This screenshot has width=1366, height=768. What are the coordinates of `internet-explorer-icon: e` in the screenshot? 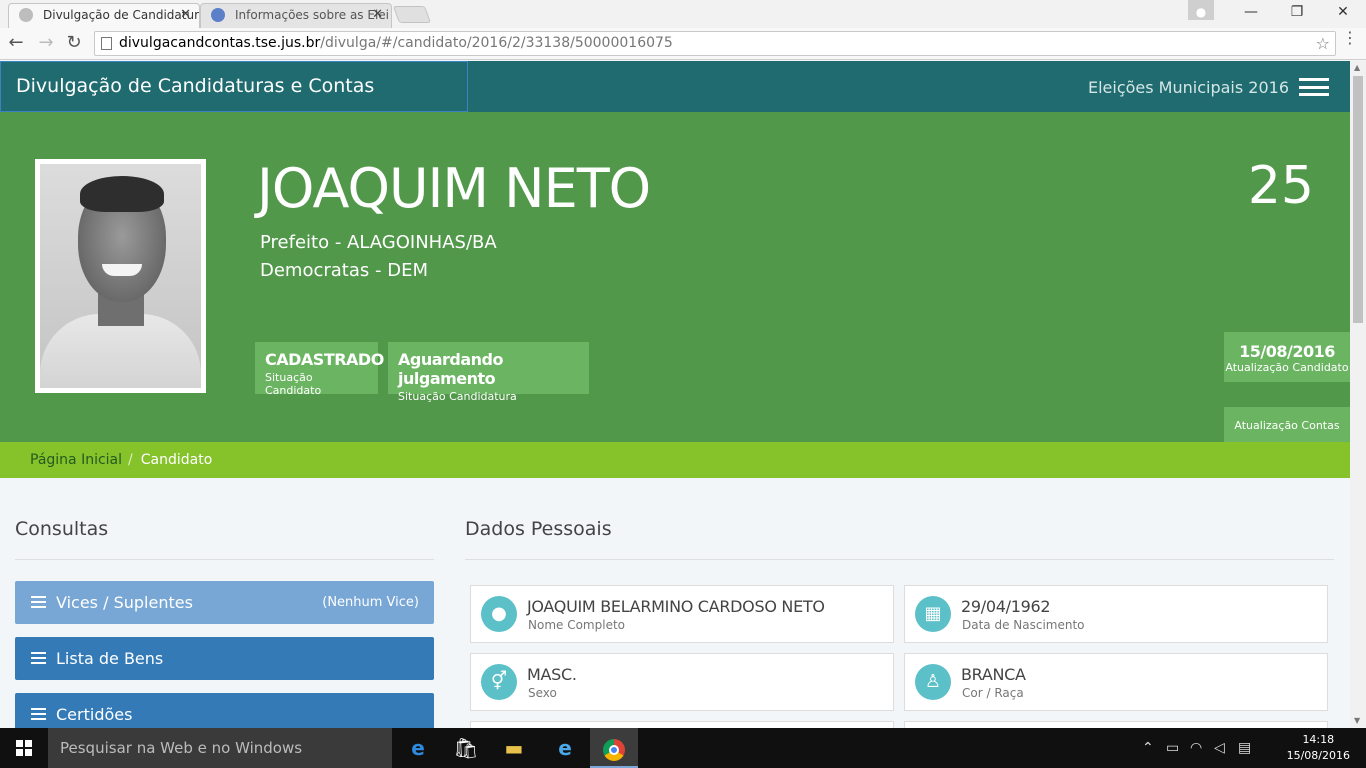 It's located at (565, 748).